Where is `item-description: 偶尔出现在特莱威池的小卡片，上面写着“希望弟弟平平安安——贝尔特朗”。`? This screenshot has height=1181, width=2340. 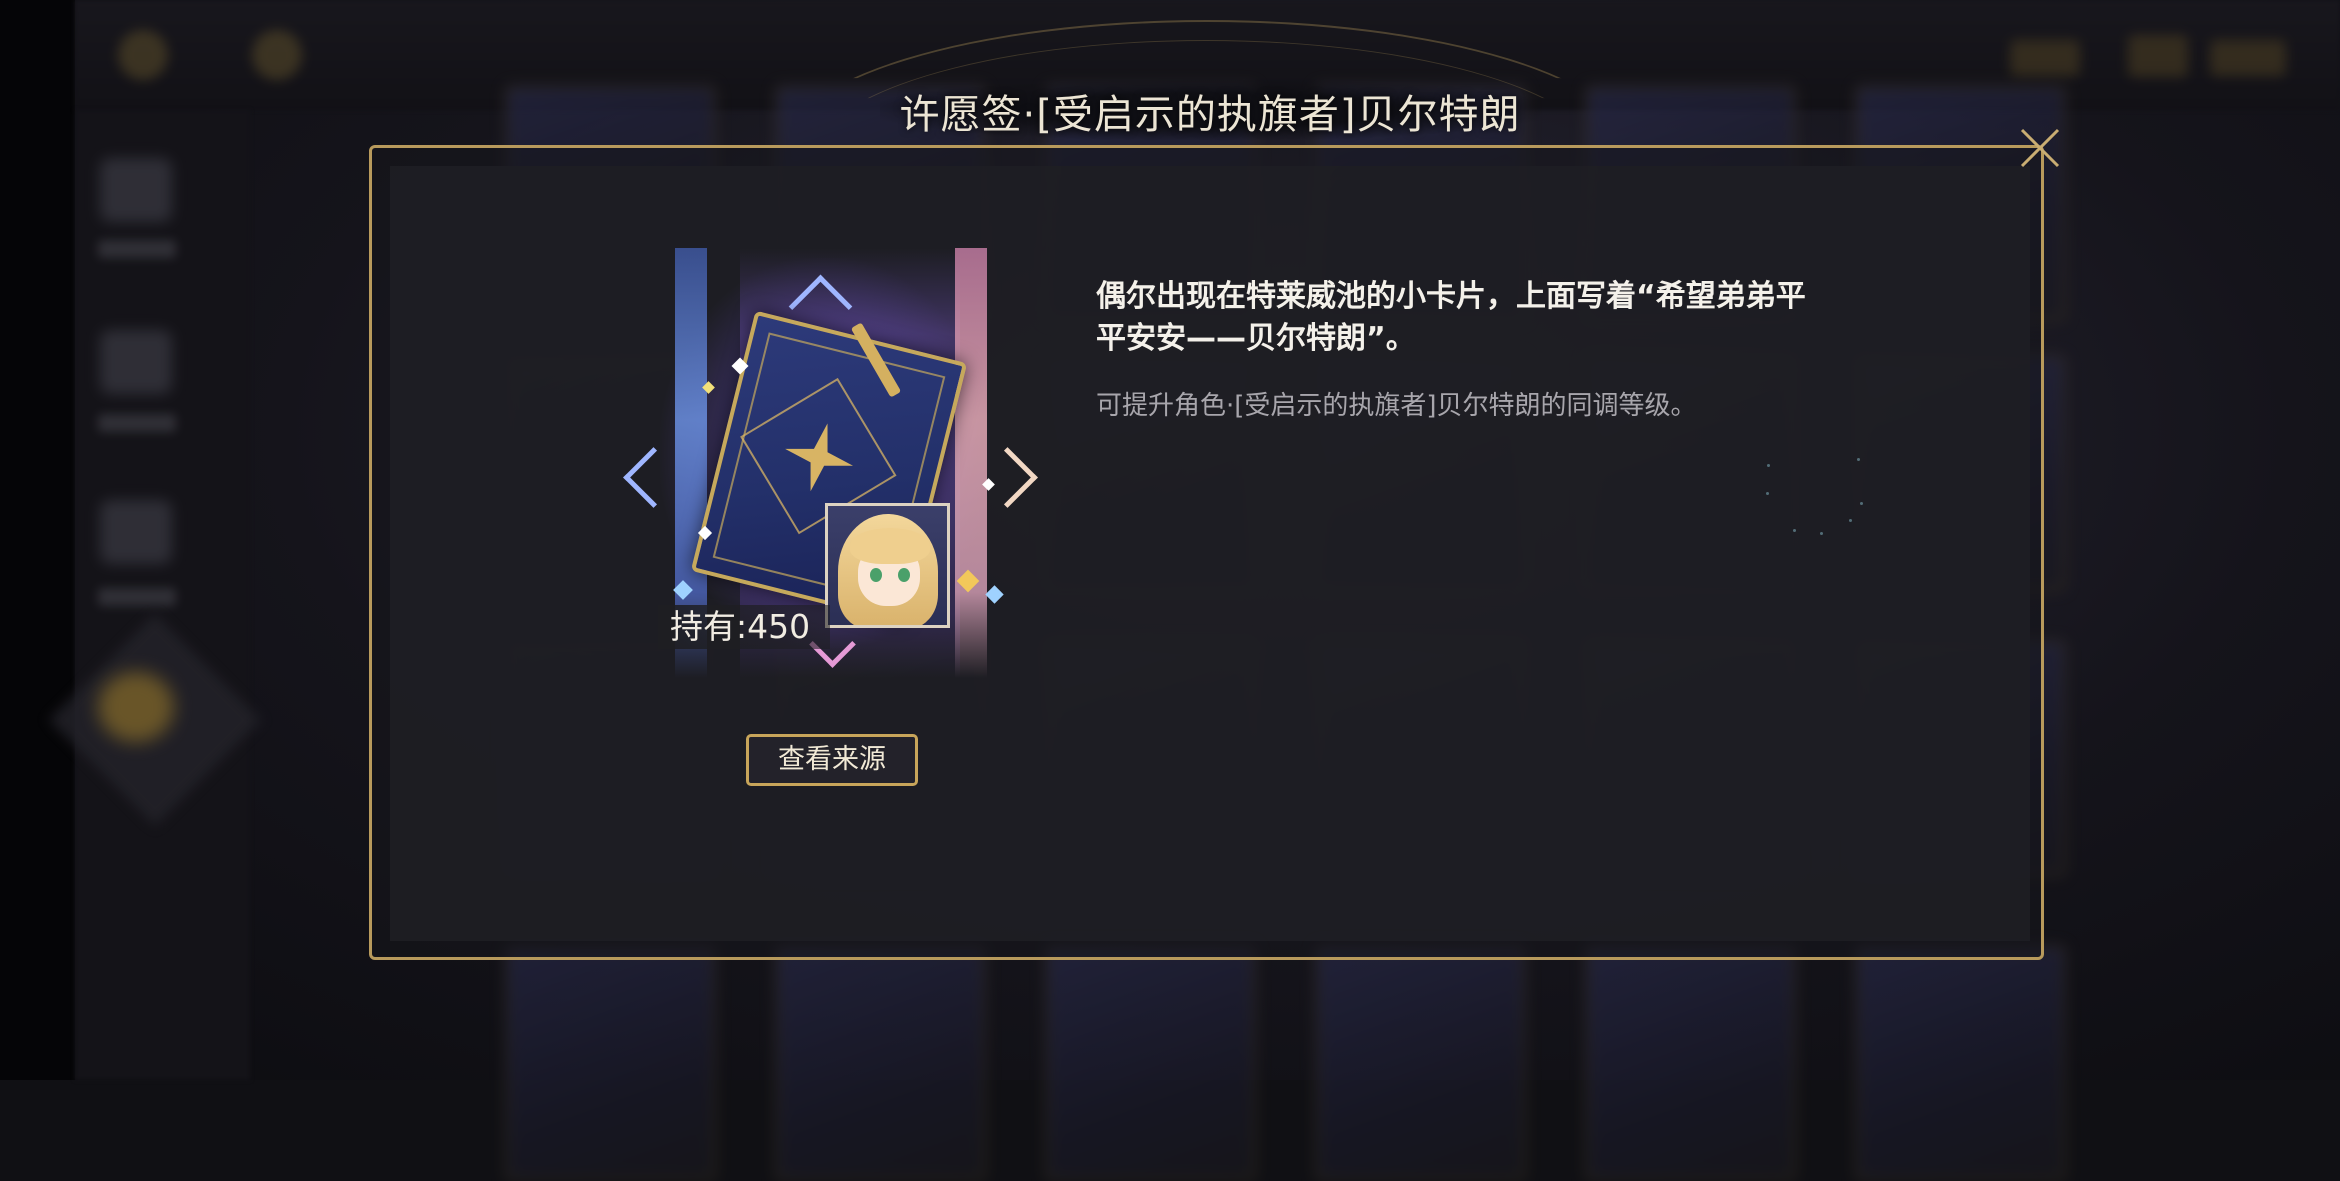 item-description: 偶尔出现在特莱威池的小卡片，上面写着“希望弟弟平平安安——贝尔特朗”。 is located at coordinates (1451, 317).